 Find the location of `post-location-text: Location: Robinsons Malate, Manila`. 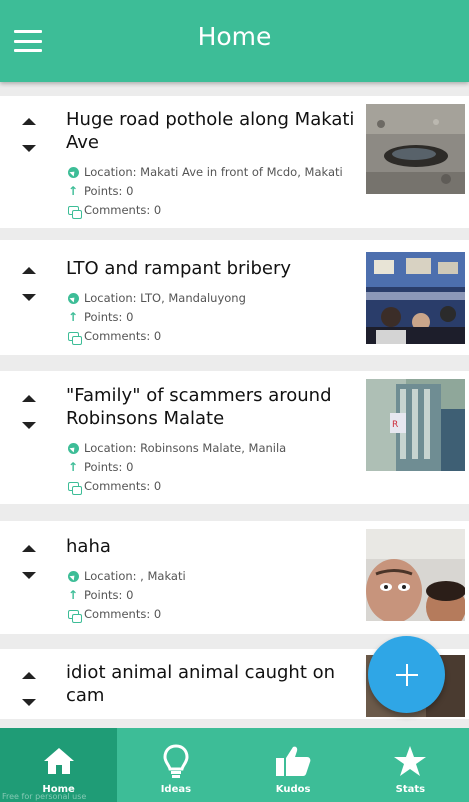

post-location-text: Location: Robinsons Malate, Manila is located at coordinates (185, 448).